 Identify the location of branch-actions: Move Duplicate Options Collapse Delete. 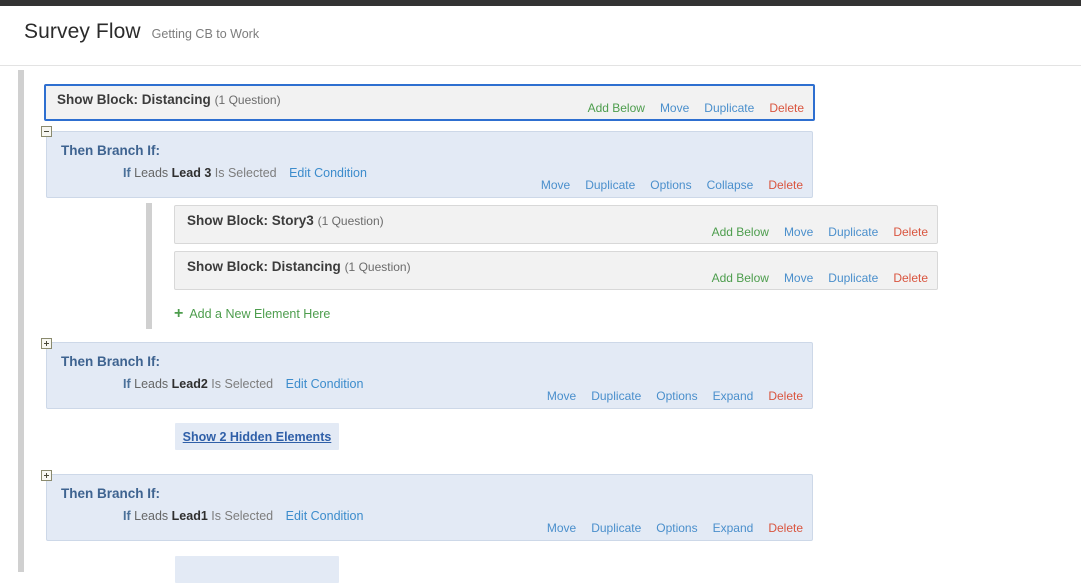
(672, 185).